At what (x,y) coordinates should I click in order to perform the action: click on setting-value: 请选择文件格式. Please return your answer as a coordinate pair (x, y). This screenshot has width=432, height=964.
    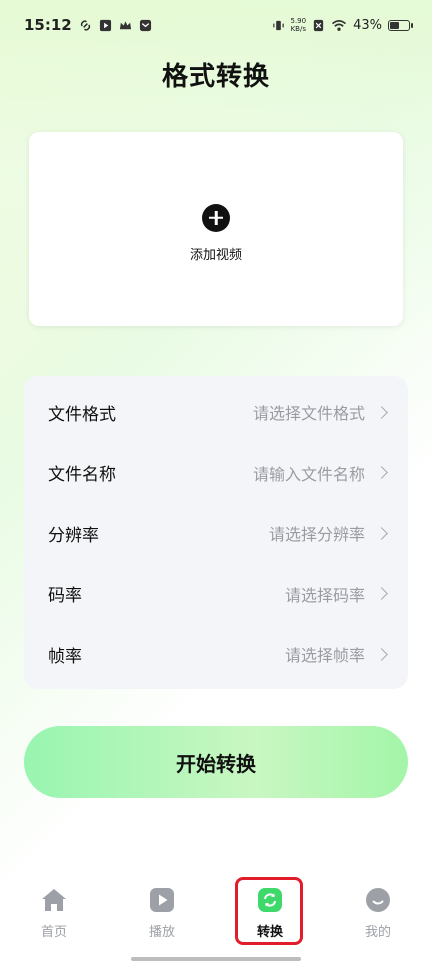
    Looking at the image, I should click on (308, 414).